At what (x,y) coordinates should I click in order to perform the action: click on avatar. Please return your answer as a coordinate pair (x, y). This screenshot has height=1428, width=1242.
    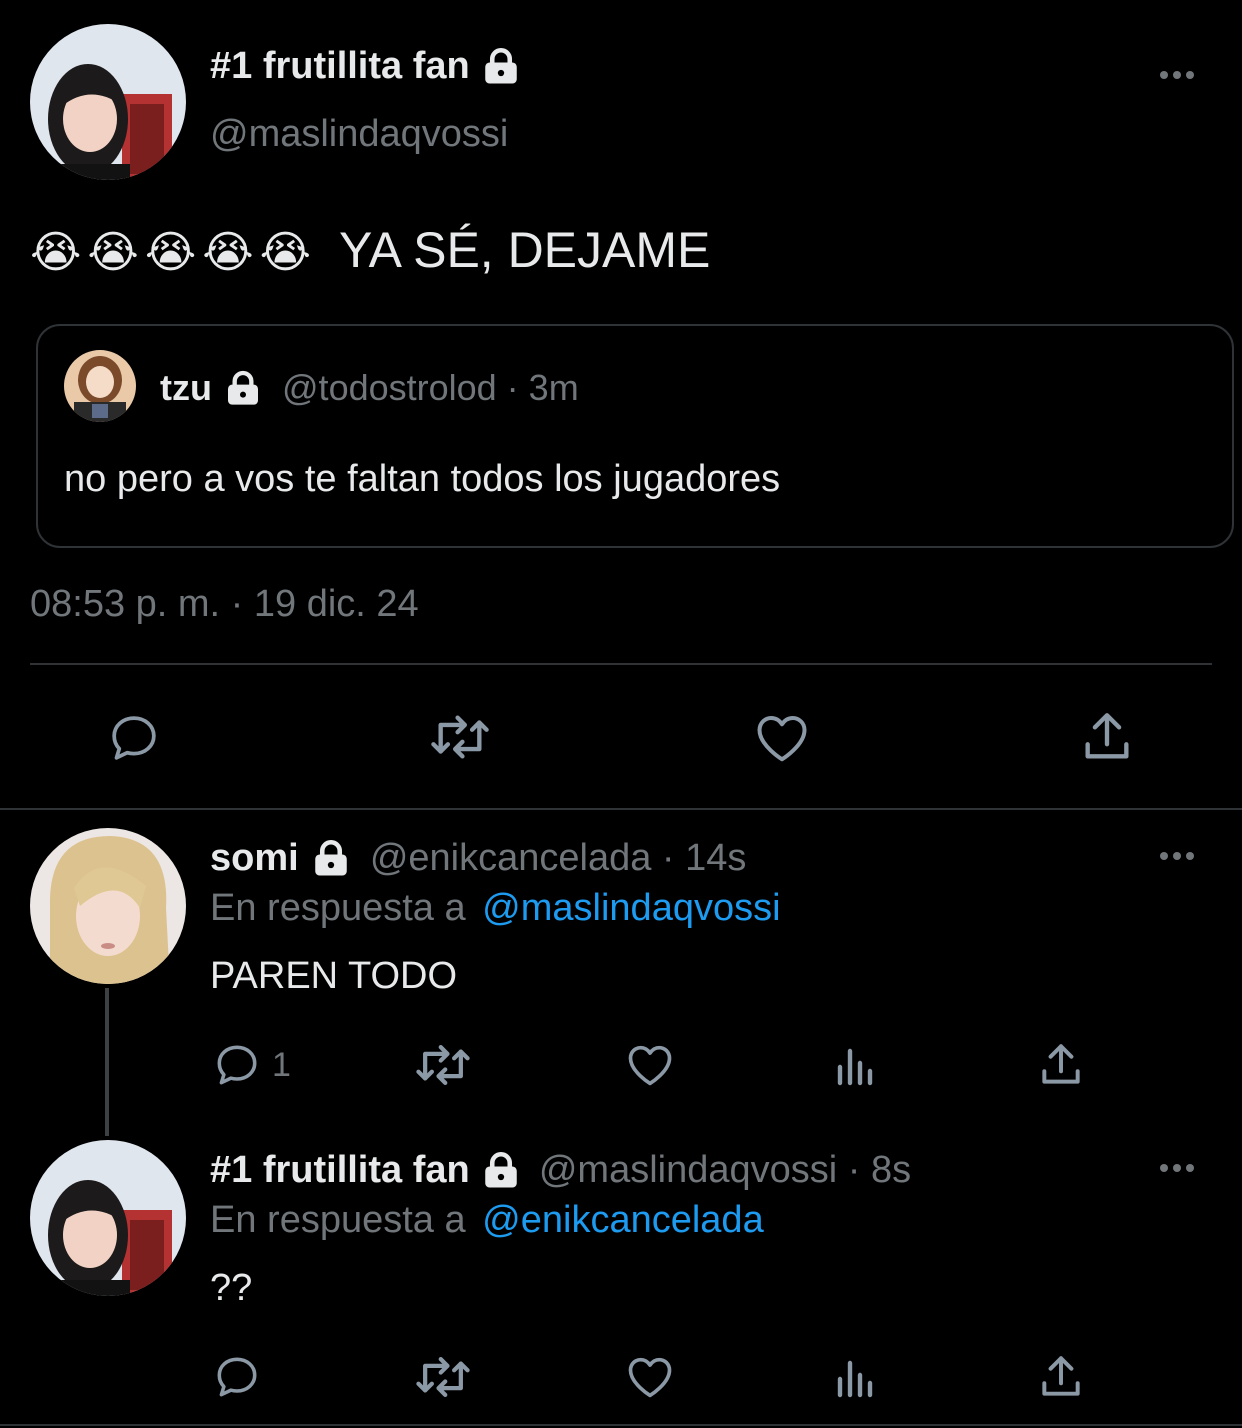
    Looking at the image, I should click on (108, 102).